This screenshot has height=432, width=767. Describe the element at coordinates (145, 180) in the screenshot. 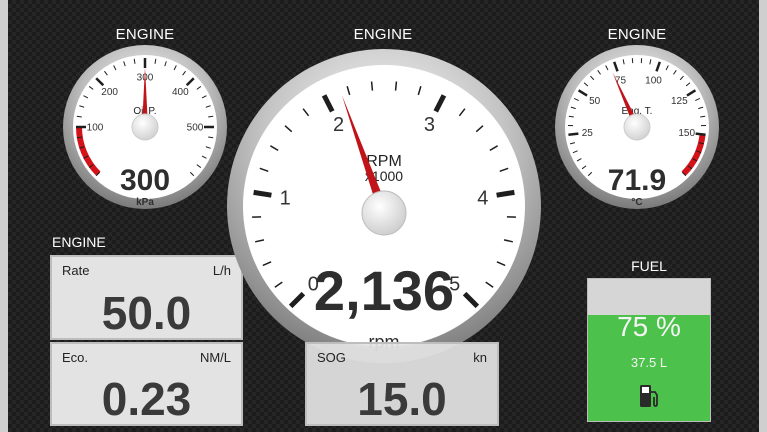

I see `oil-pressure-value: 300` at that location.